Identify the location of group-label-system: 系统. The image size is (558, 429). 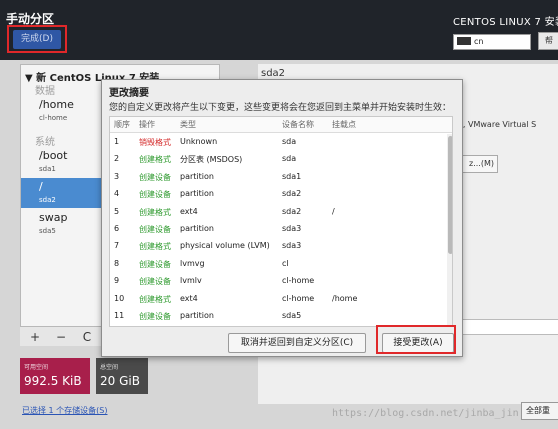
(45, 142).